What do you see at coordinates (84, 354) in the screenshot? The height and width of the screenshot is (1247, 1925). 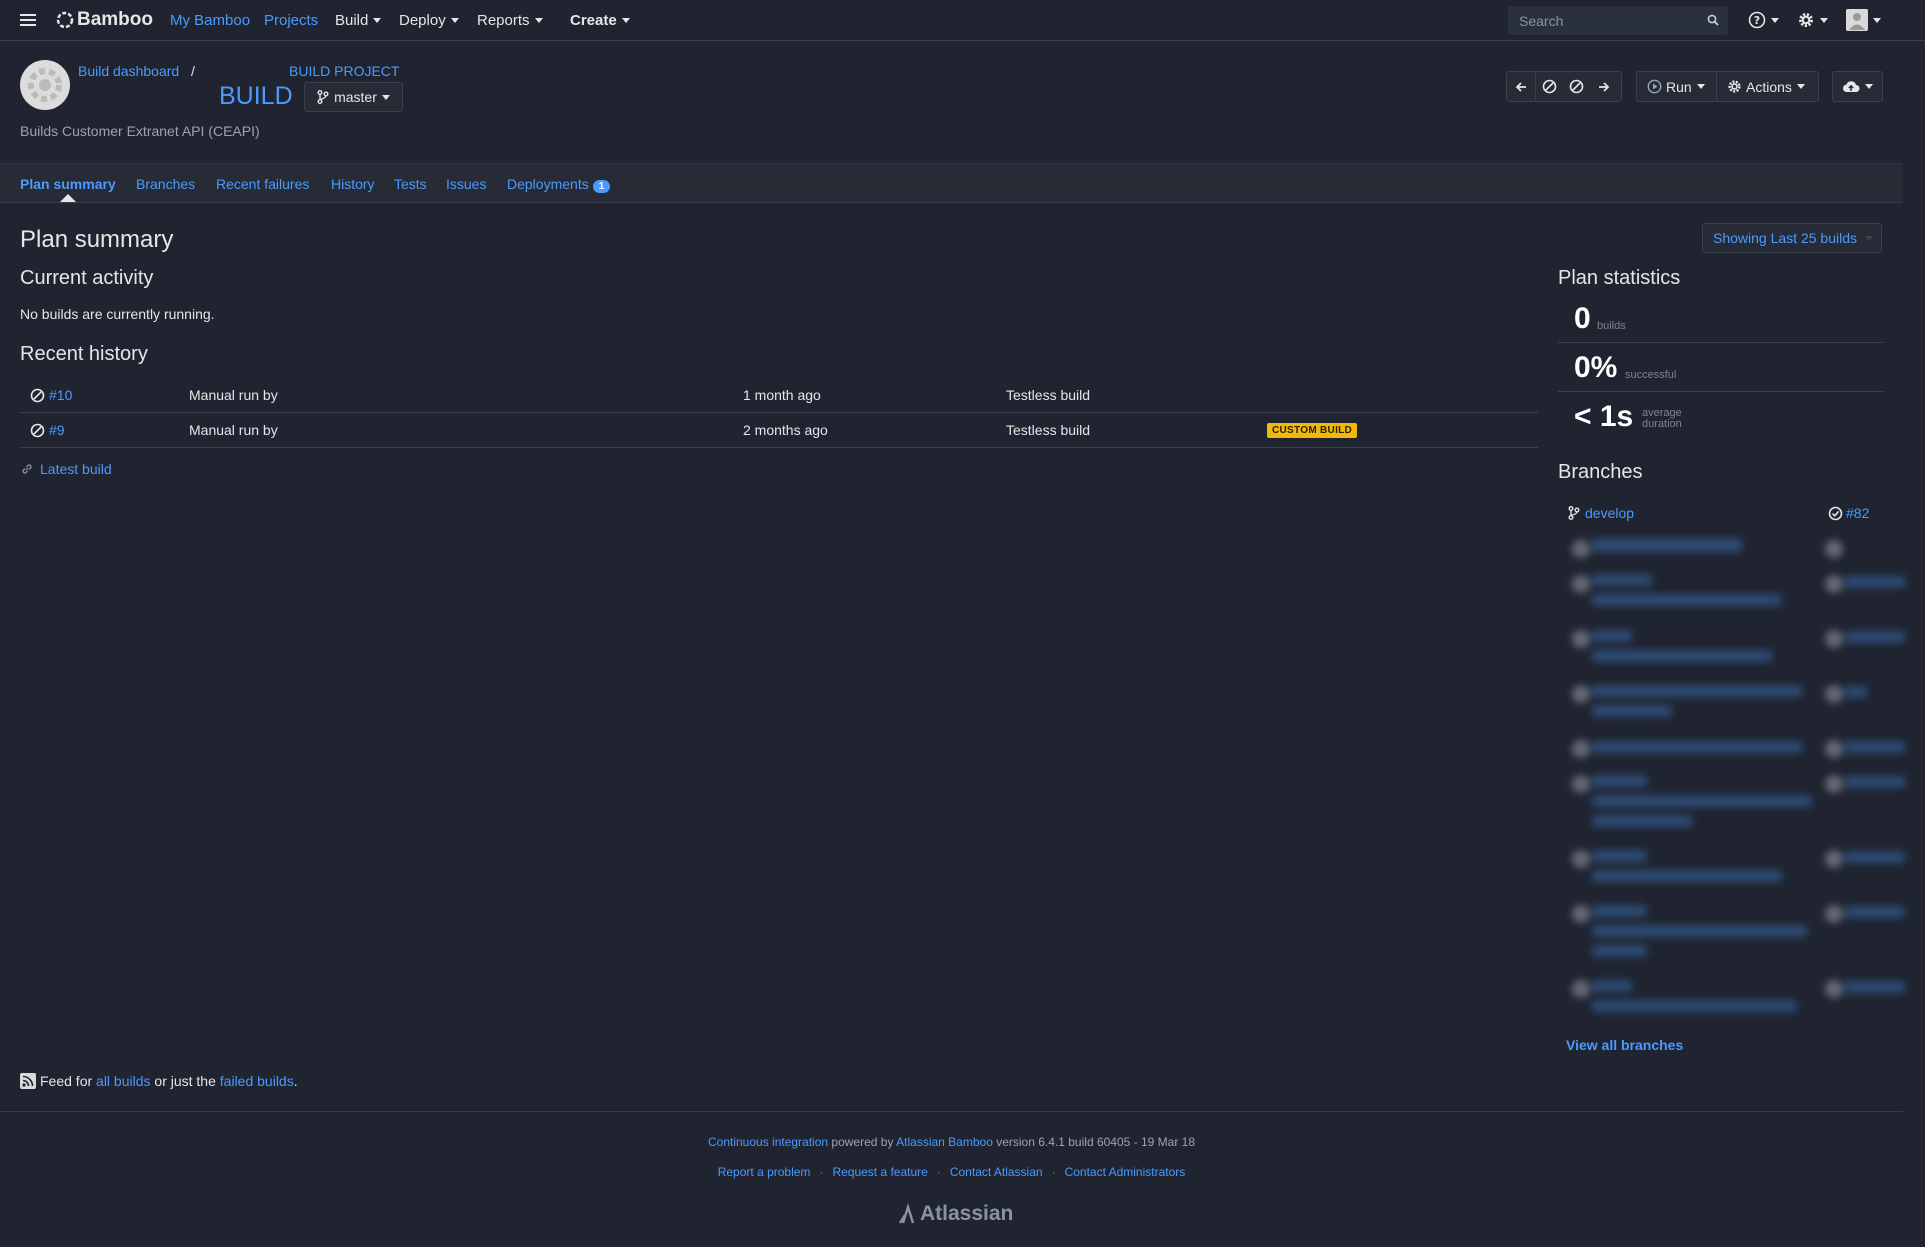 I see `recent-history-heading: Recent history` at bounding box center [84, 354].